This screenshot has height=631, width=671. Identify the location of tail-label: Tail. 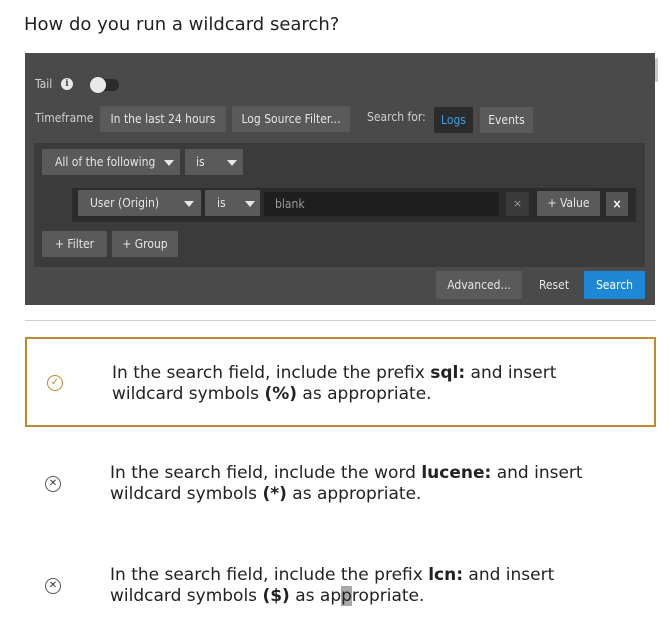
(44, 84).